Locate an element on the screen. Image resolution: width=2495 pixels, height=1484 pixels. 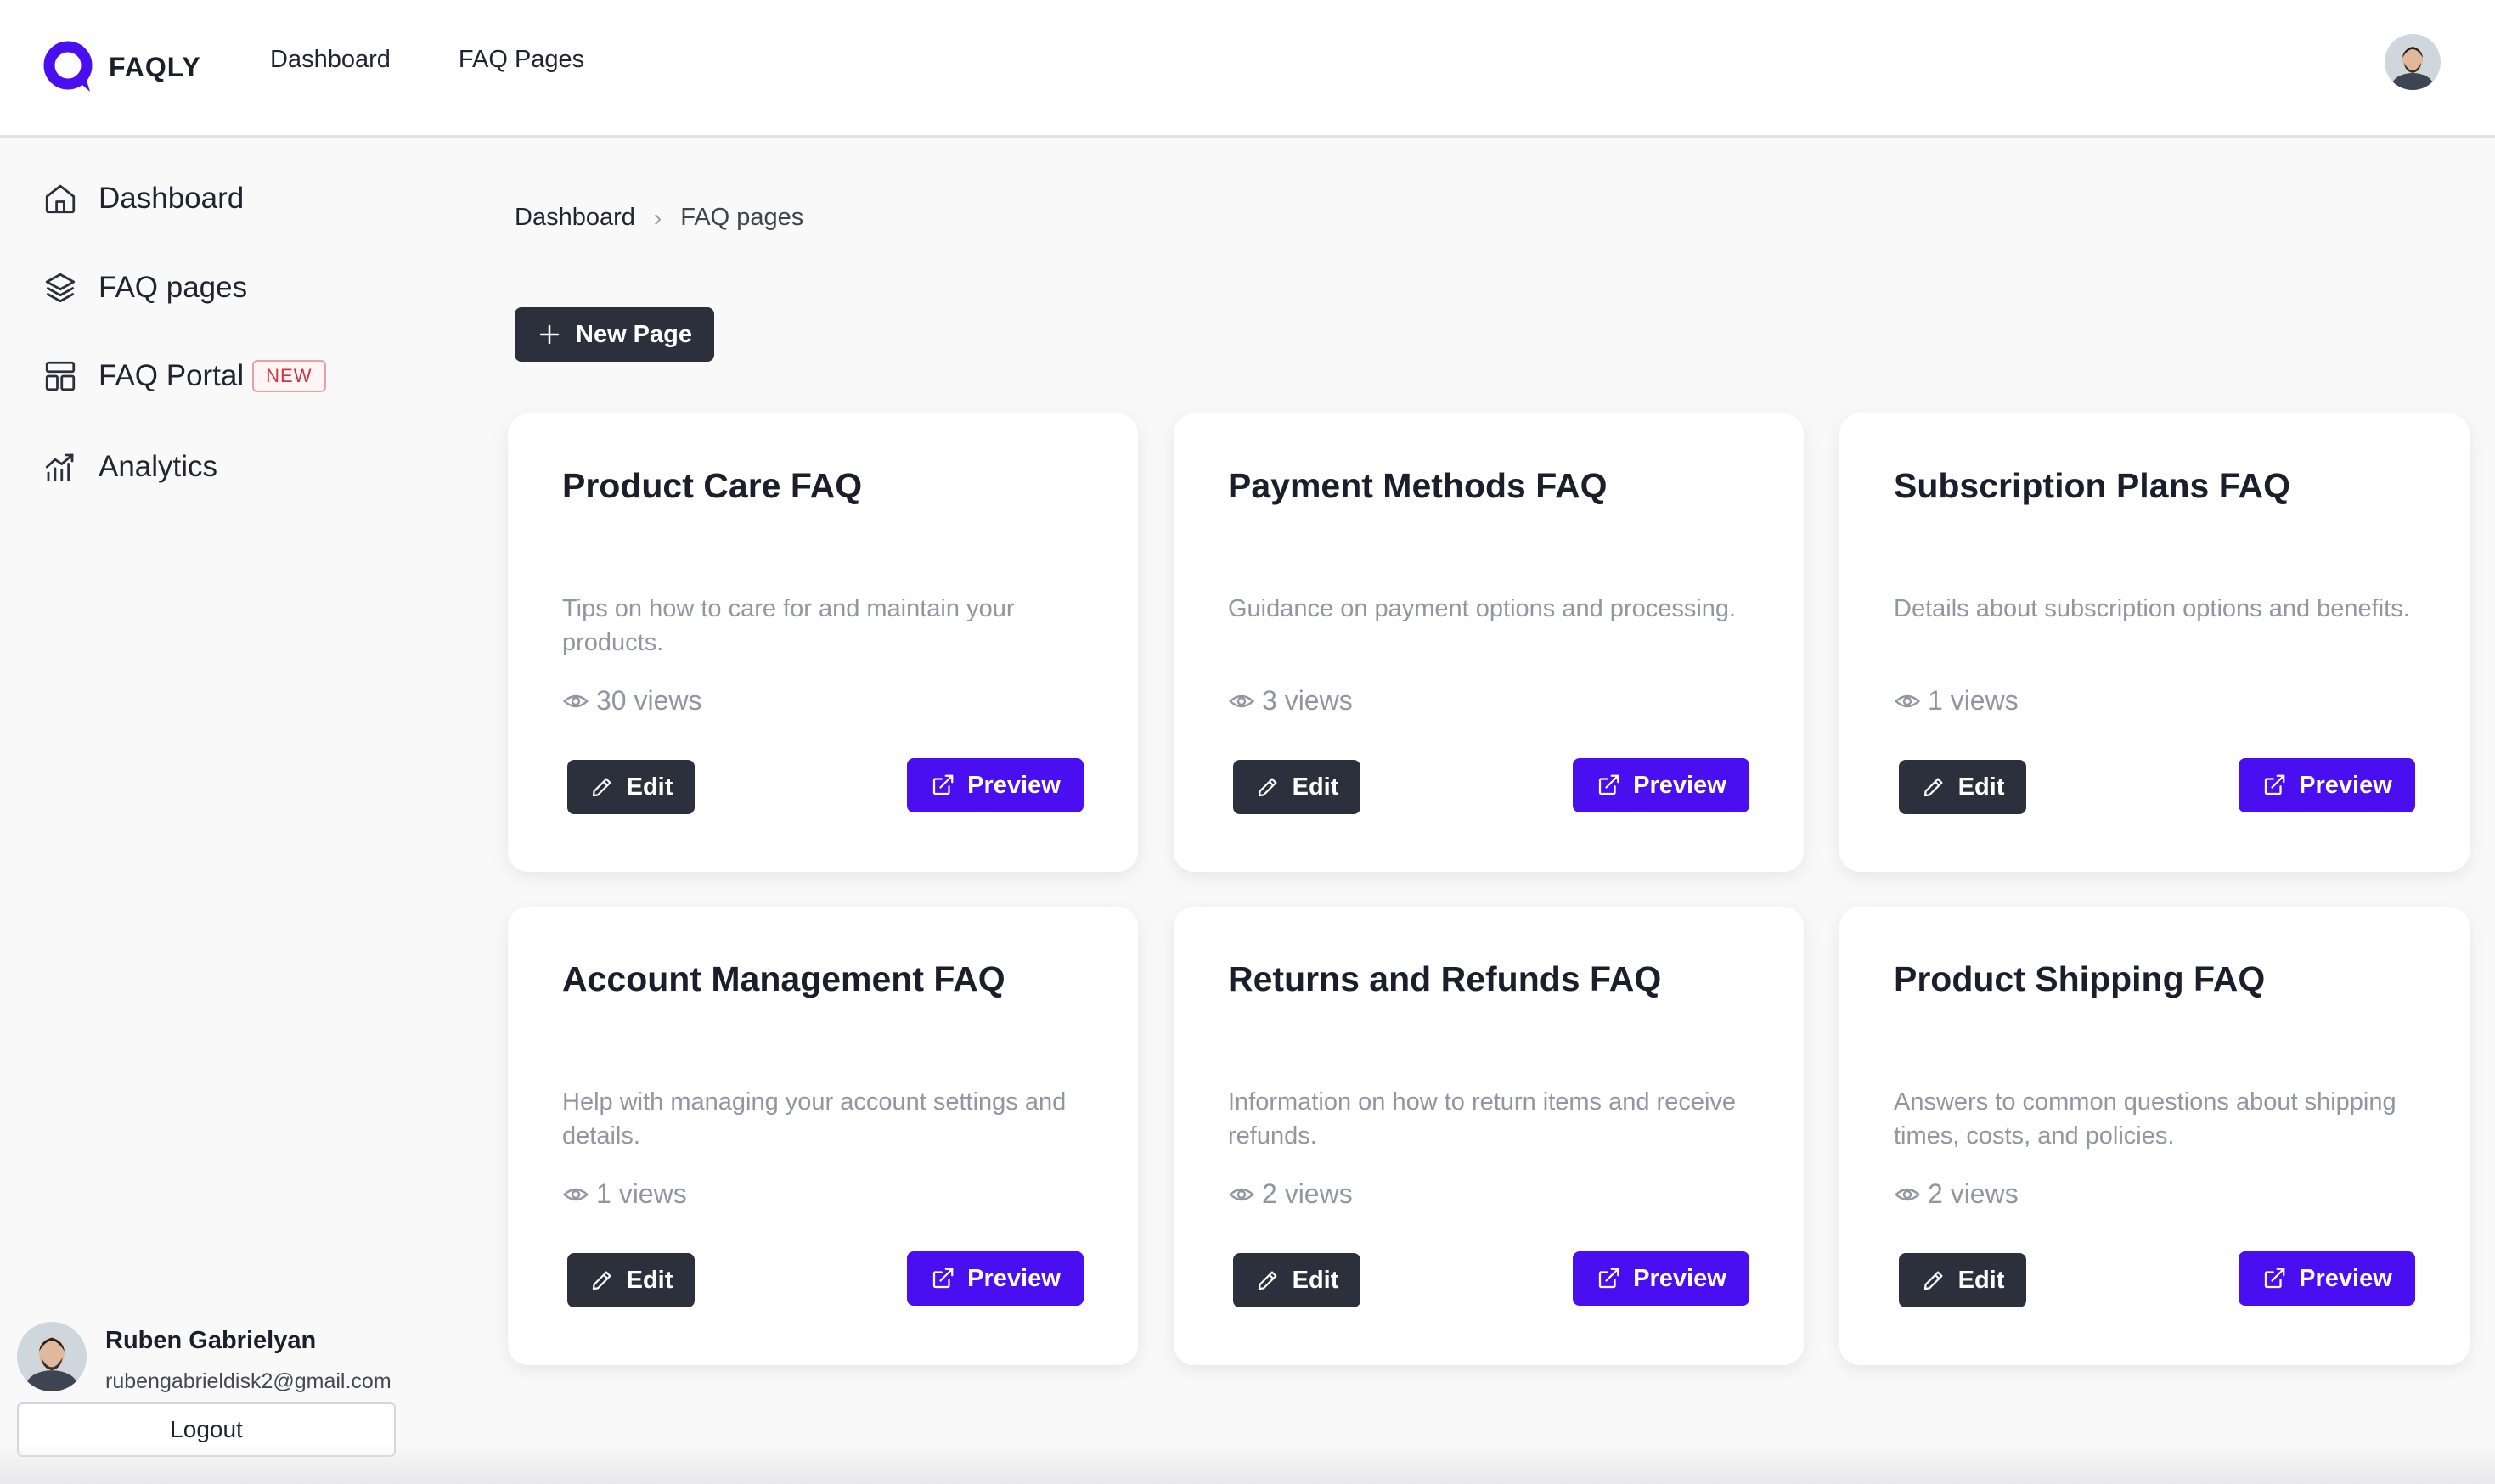
new-page-button: New Page is located at coordinates (614, 334).